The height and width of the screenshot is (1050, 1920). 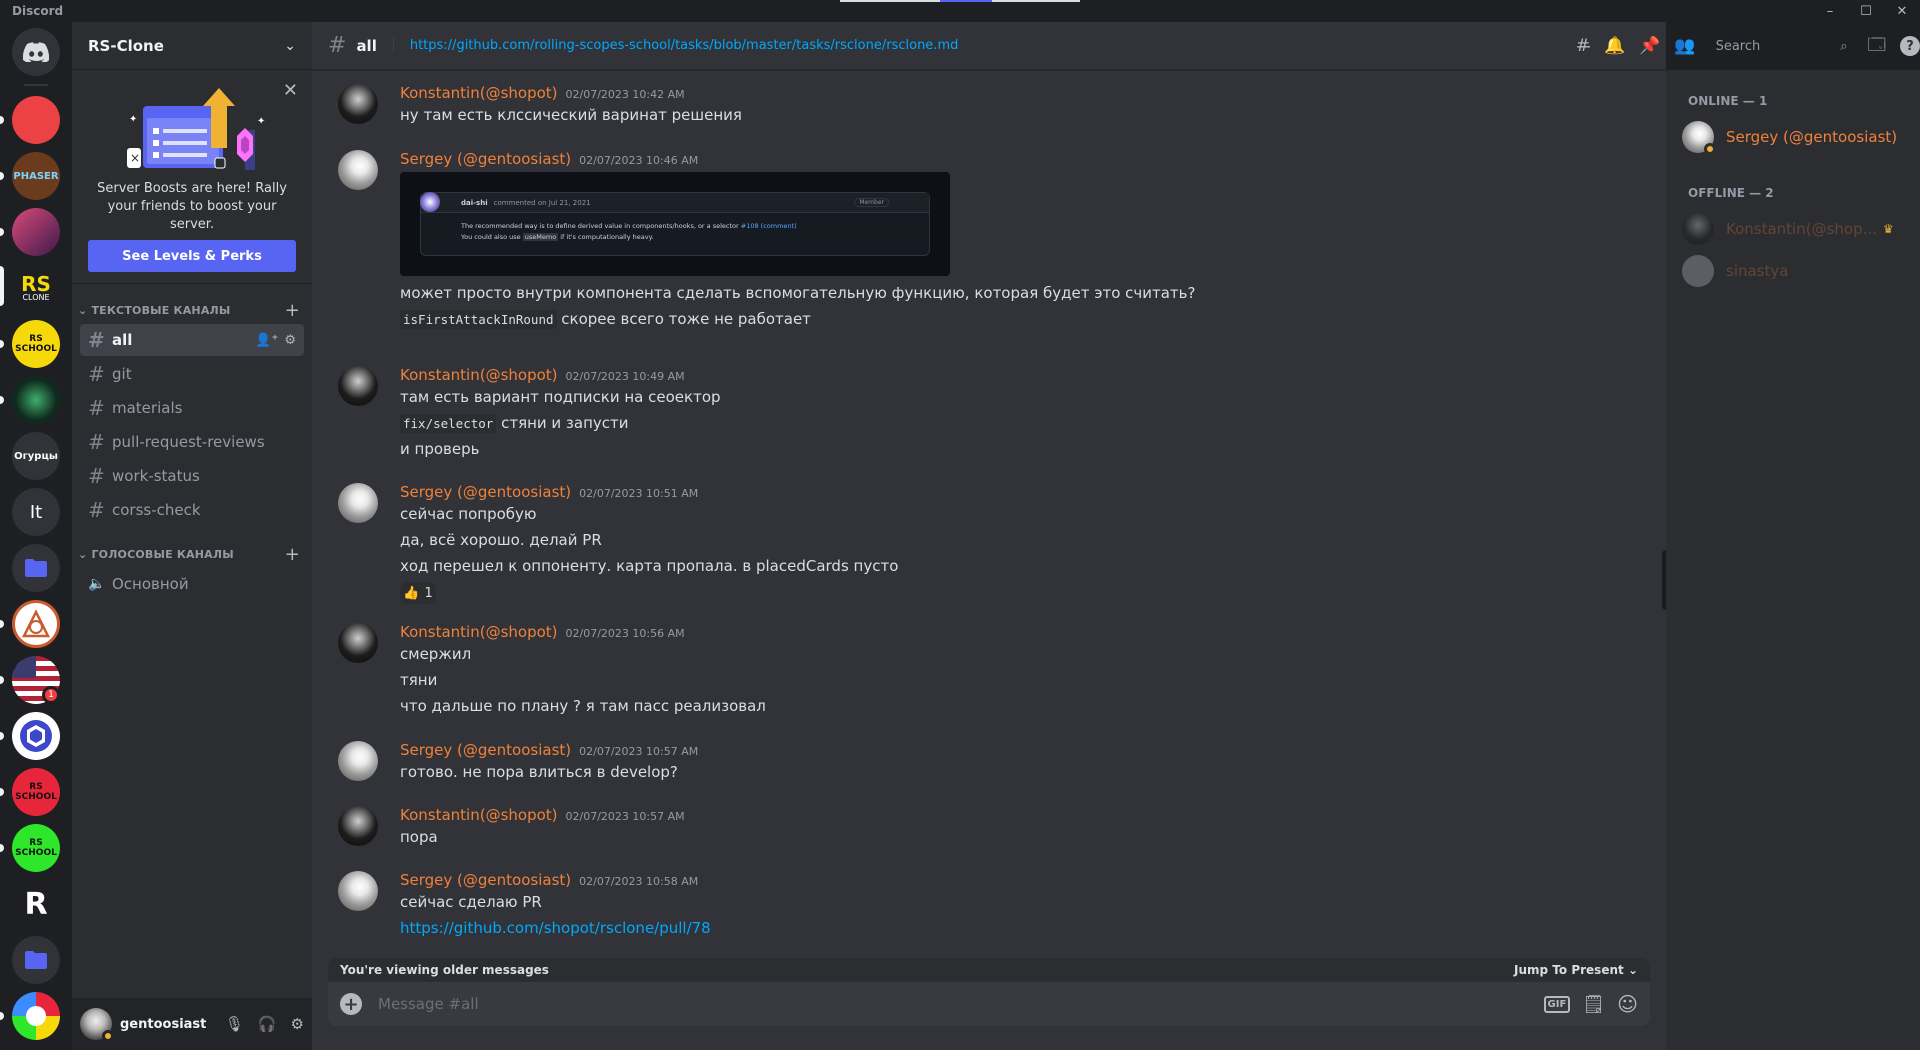 I want to click on maximize-icon: ☐, so click(x=1866, y=11).